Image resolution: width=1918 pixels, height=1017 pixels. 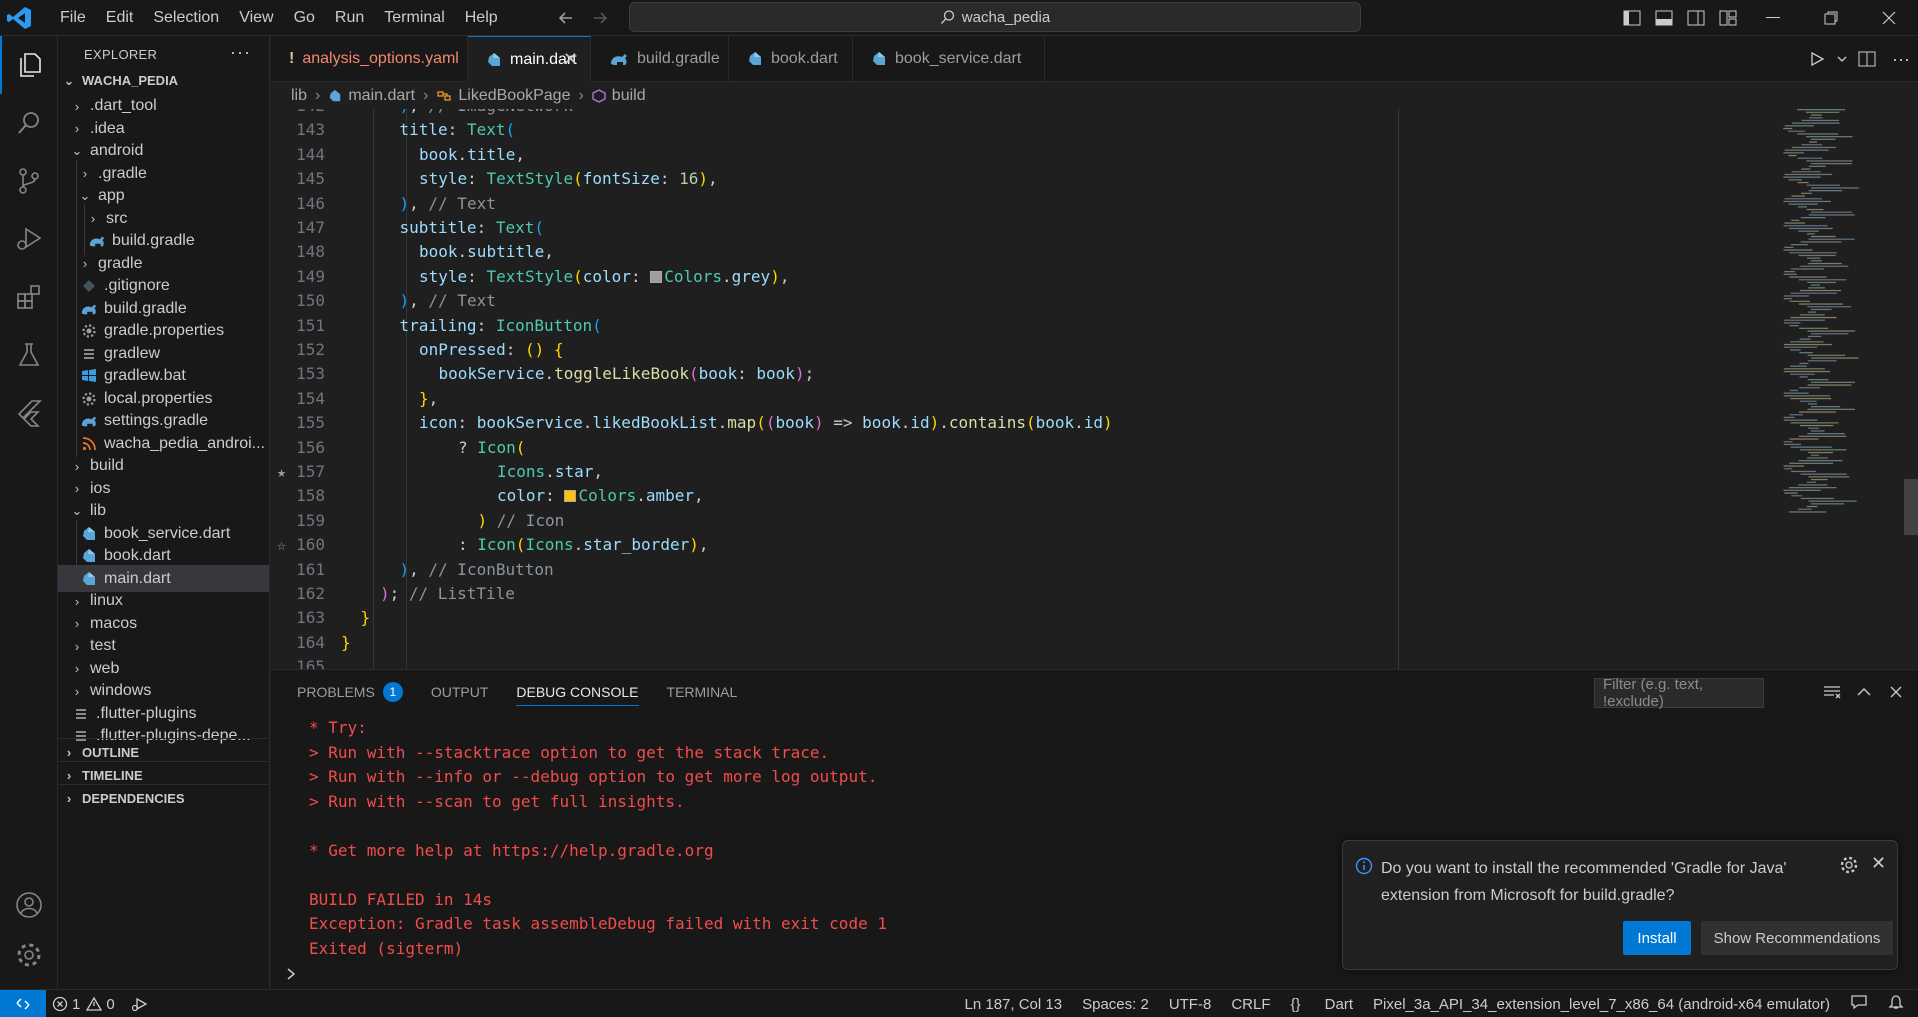 What do you see at coordinates (949, 59) in the screenshot?
I see `tab-book-service-dart: book_service.dart` at bounding box center [949, 59].